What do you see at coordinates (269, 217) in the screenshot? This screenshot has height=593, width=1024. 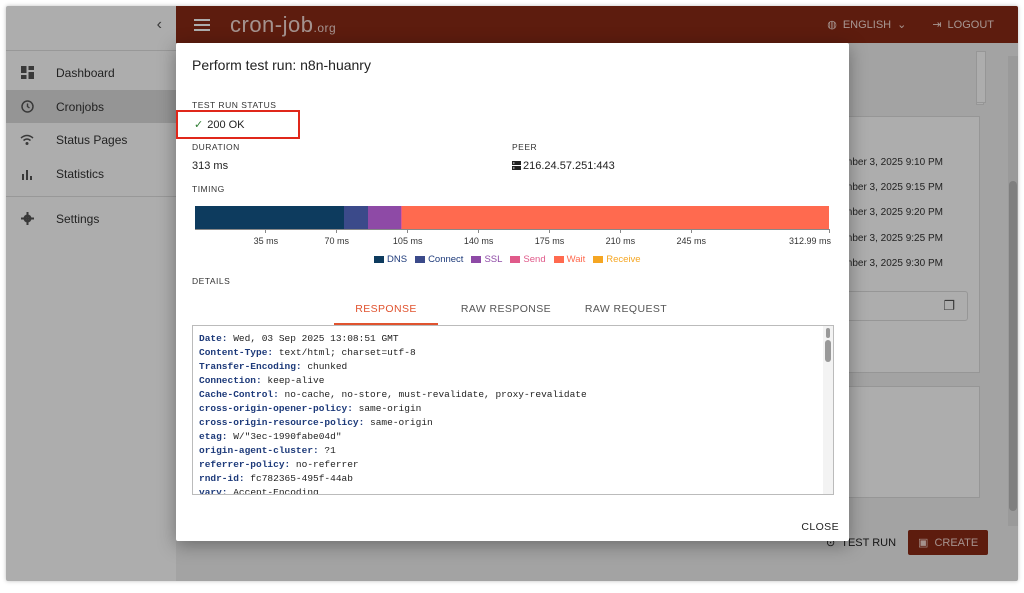 I see `timing-segment-dns` at bounding box center [269, 217].